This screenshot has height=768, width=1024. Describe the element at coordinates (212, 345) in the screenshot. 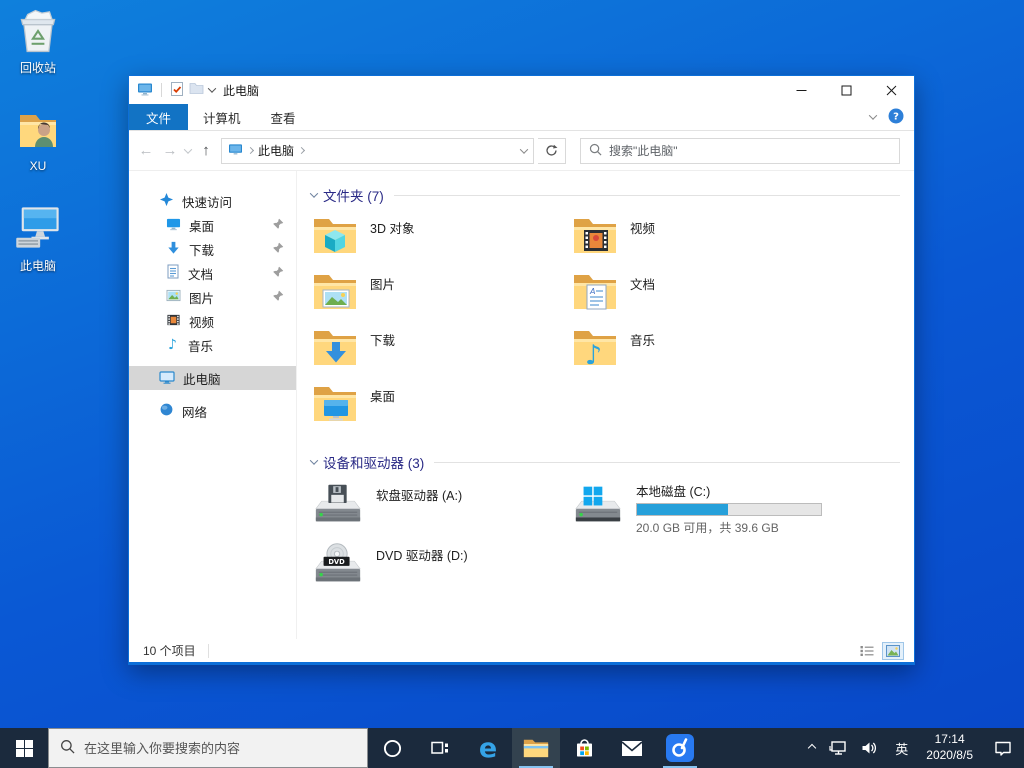

I see `sidebar-item-music: ♪ 音乐` at that location.